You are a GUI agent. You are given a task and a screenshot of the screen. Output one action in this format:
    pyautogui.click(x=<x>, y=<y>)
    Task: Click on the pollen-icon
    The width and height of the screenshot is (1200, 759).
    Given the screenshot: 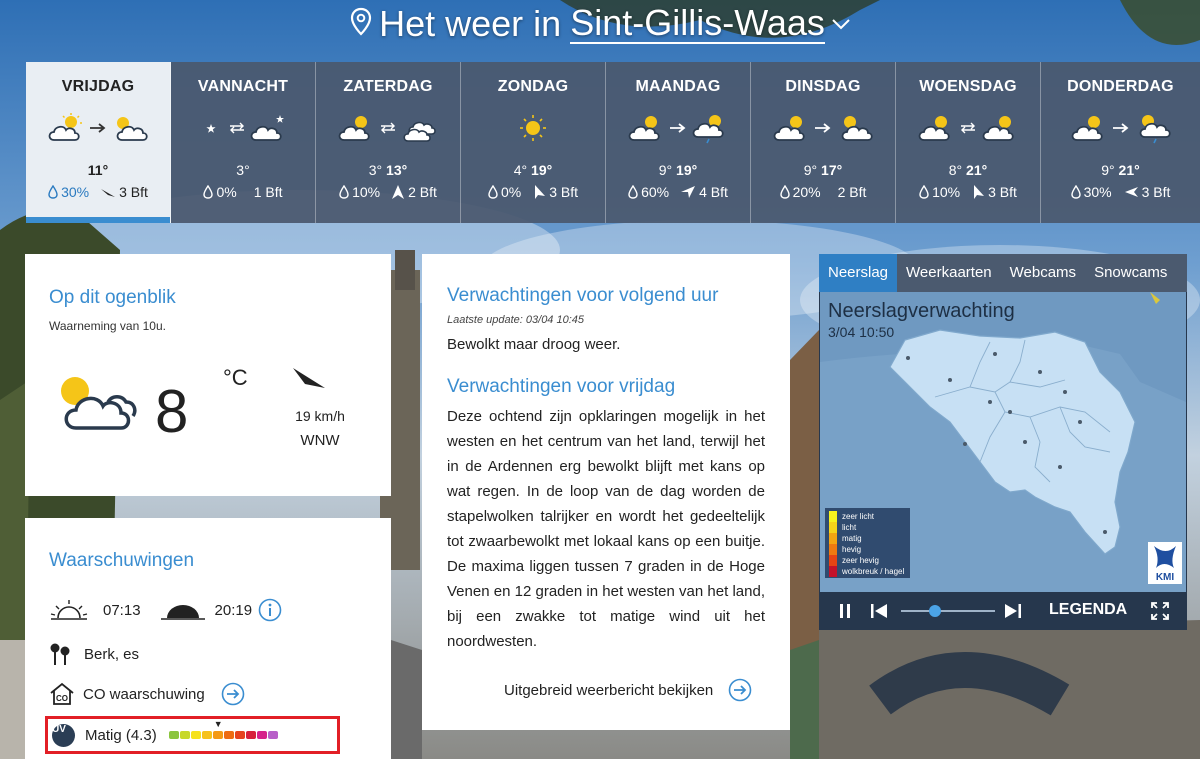 What is the action you would take?
    pyautogui.click(x=60, y=654)
    